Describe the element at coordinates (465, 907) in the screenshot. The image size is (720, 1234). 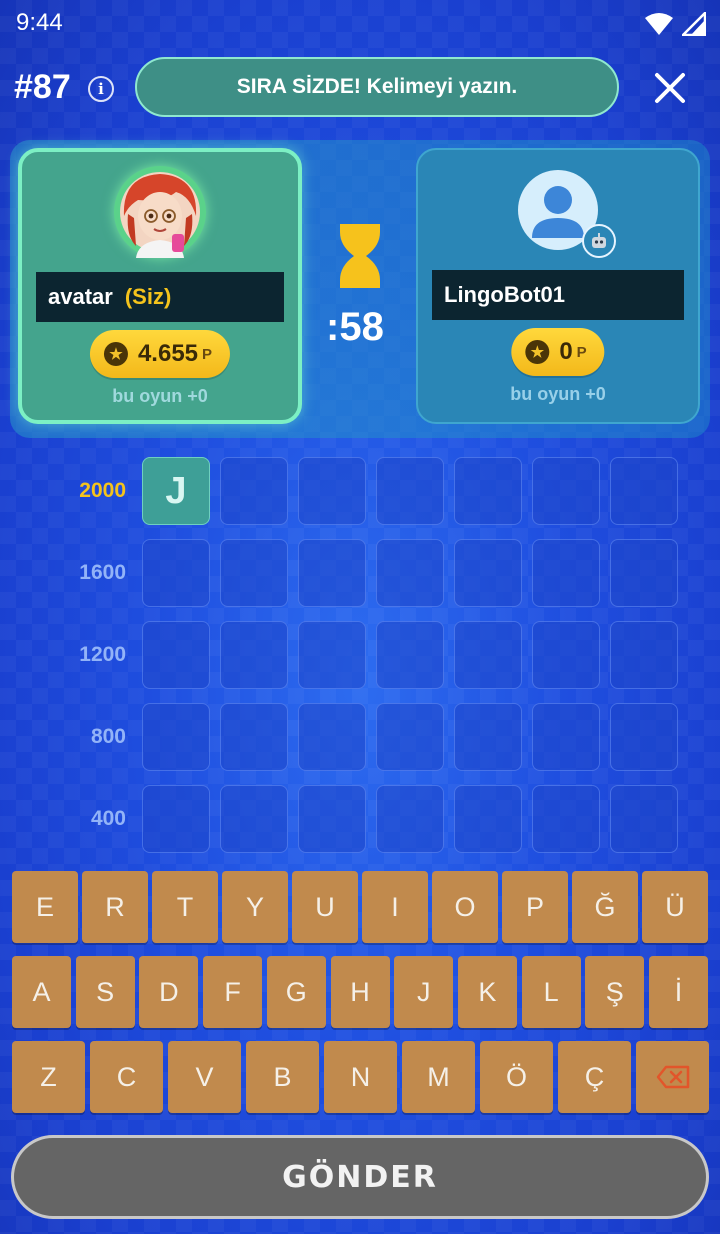
I see `key: O` at that location.